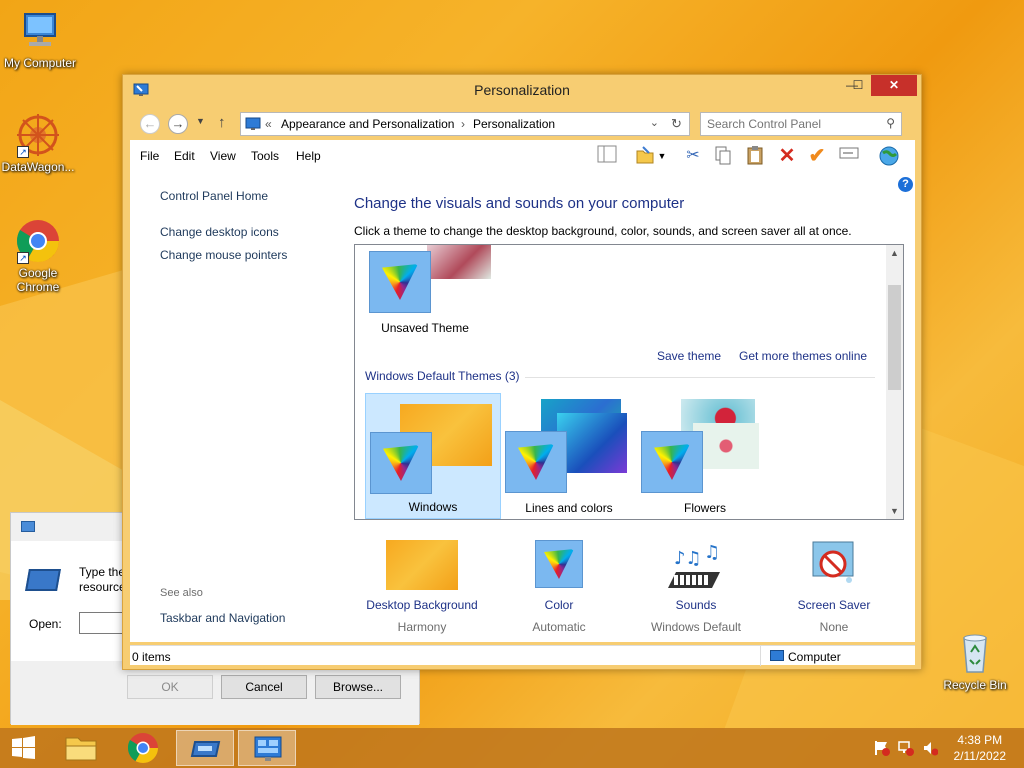 This screenshot has width=1024, height=768. I want to click on folder-icon, so click(81, 749).